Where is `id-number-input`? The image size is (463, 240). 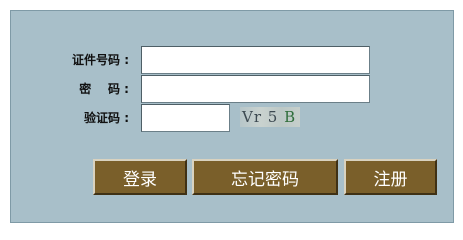
id-number-input is located at coordinates (255, 60).